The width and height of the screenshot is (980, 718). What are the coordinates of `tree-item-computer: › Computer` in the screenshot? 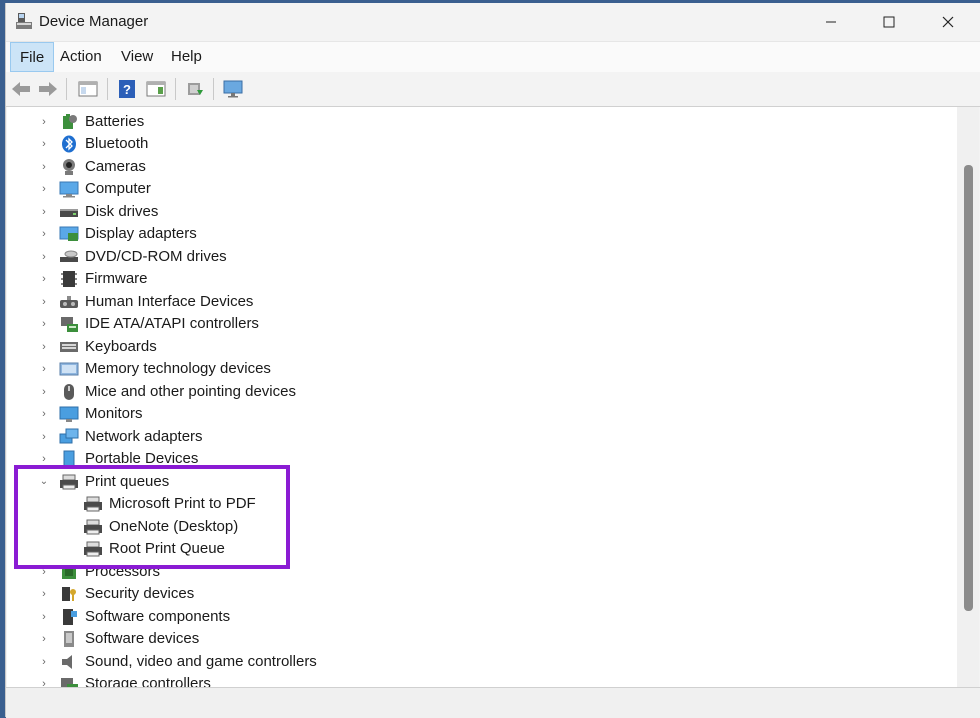 It's located at (477, 189).